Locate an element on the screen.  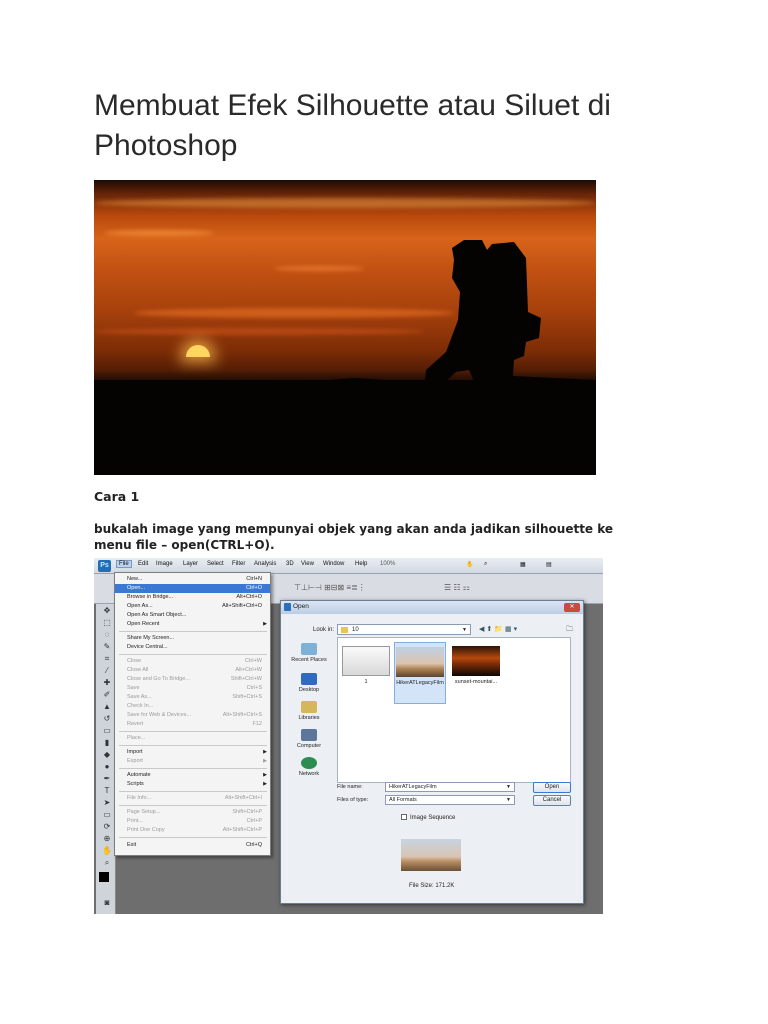
3d-orbit-icon: ⊕ is located at coordinates (107, 838).